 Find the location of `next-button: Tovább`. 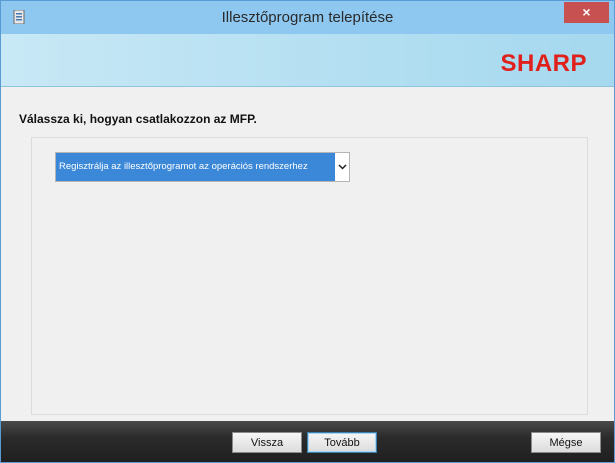

next-button: Tovább is located at coordinates (342, 442).